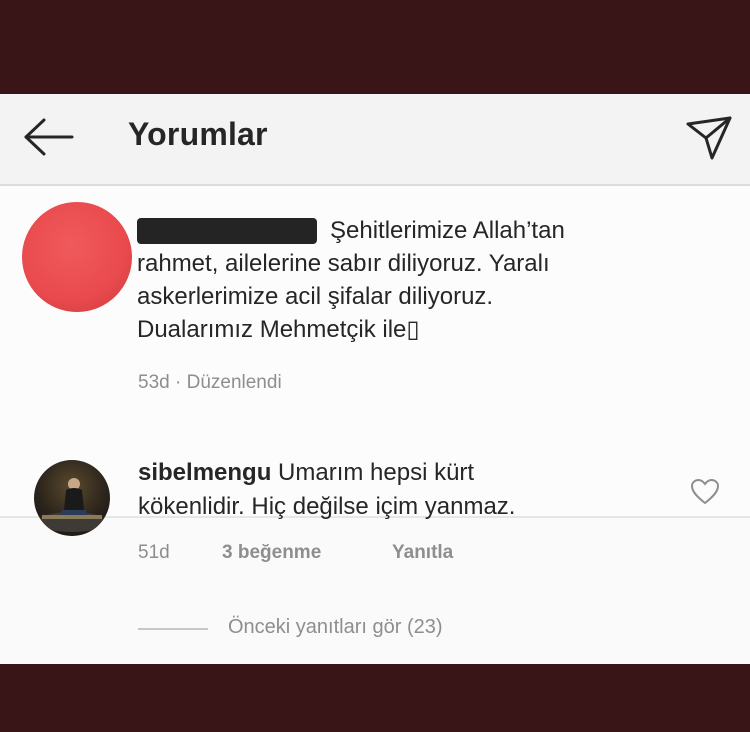 The image size is (750, 732). I want to click on back-arrow-icon, so click(49, 137).